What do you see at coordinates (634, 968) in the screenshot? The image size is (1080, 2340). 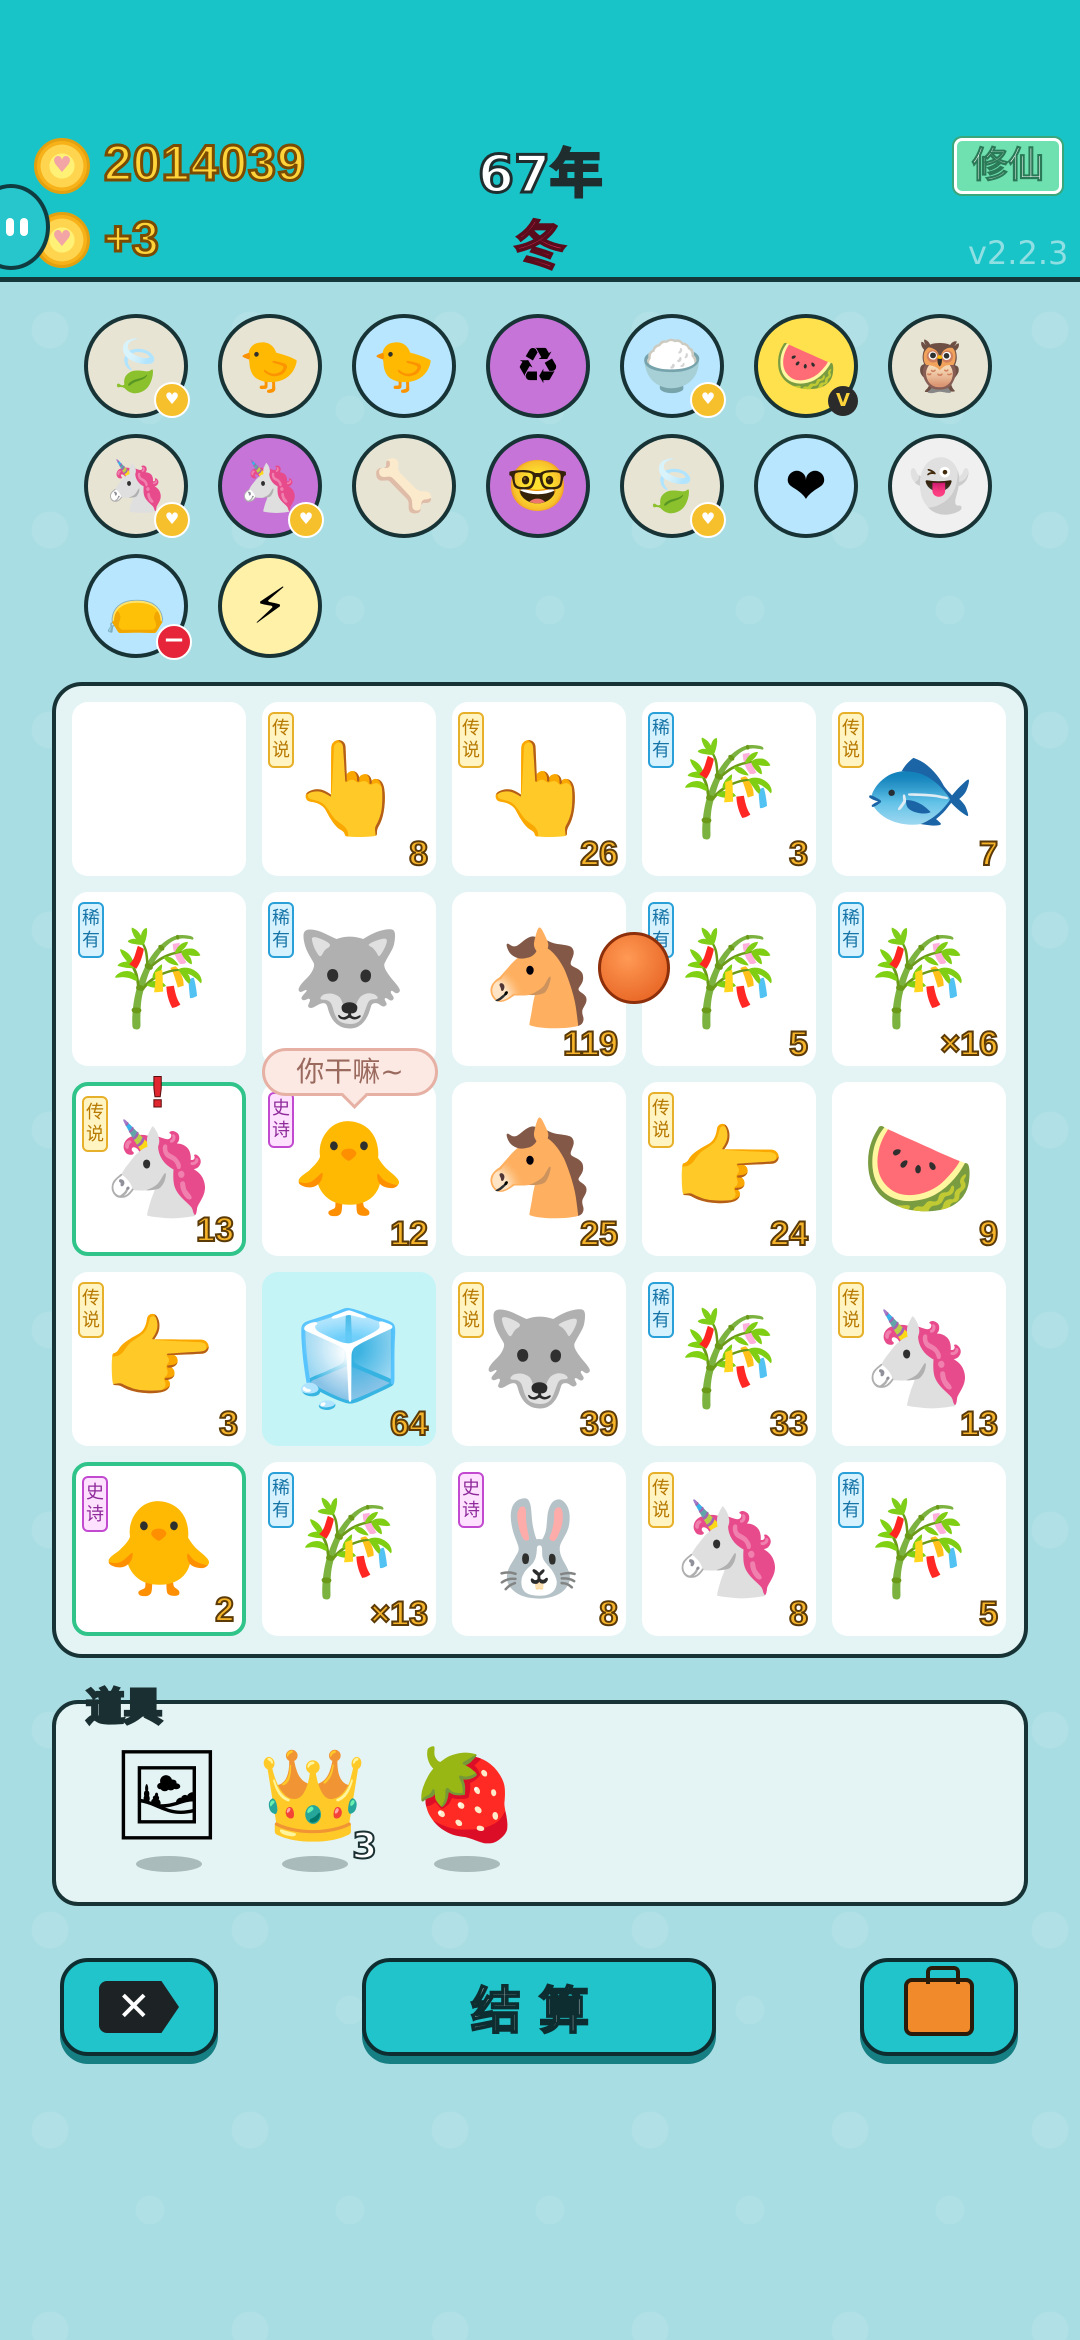 I see `basketball-icon` at bounding box center [634, 968].